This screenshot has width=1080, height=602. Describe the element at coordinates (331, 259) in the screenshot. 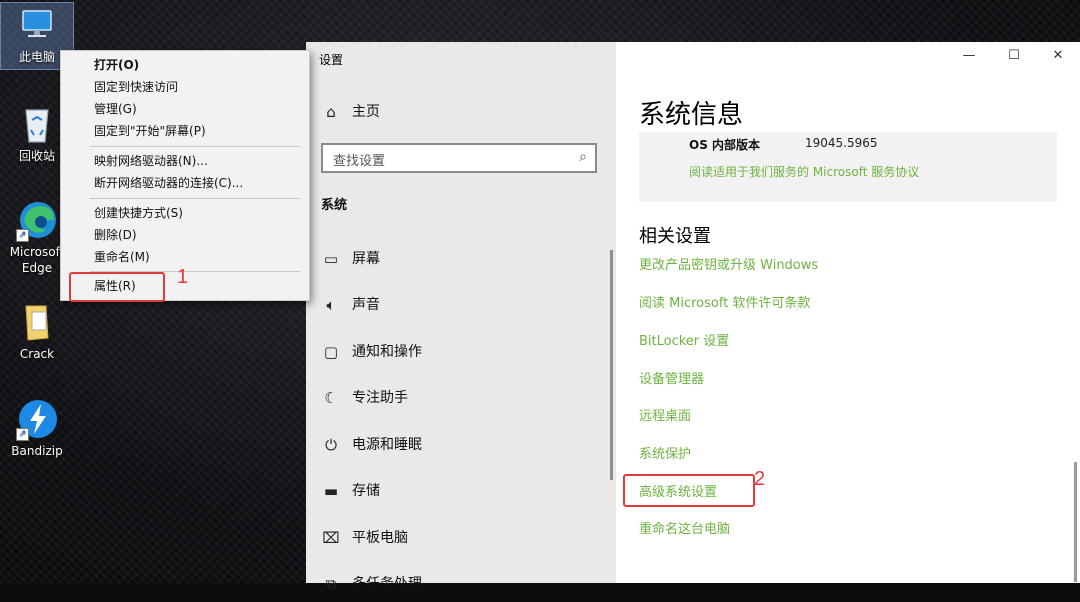

I see `monitor-icon: ▭` at that location.